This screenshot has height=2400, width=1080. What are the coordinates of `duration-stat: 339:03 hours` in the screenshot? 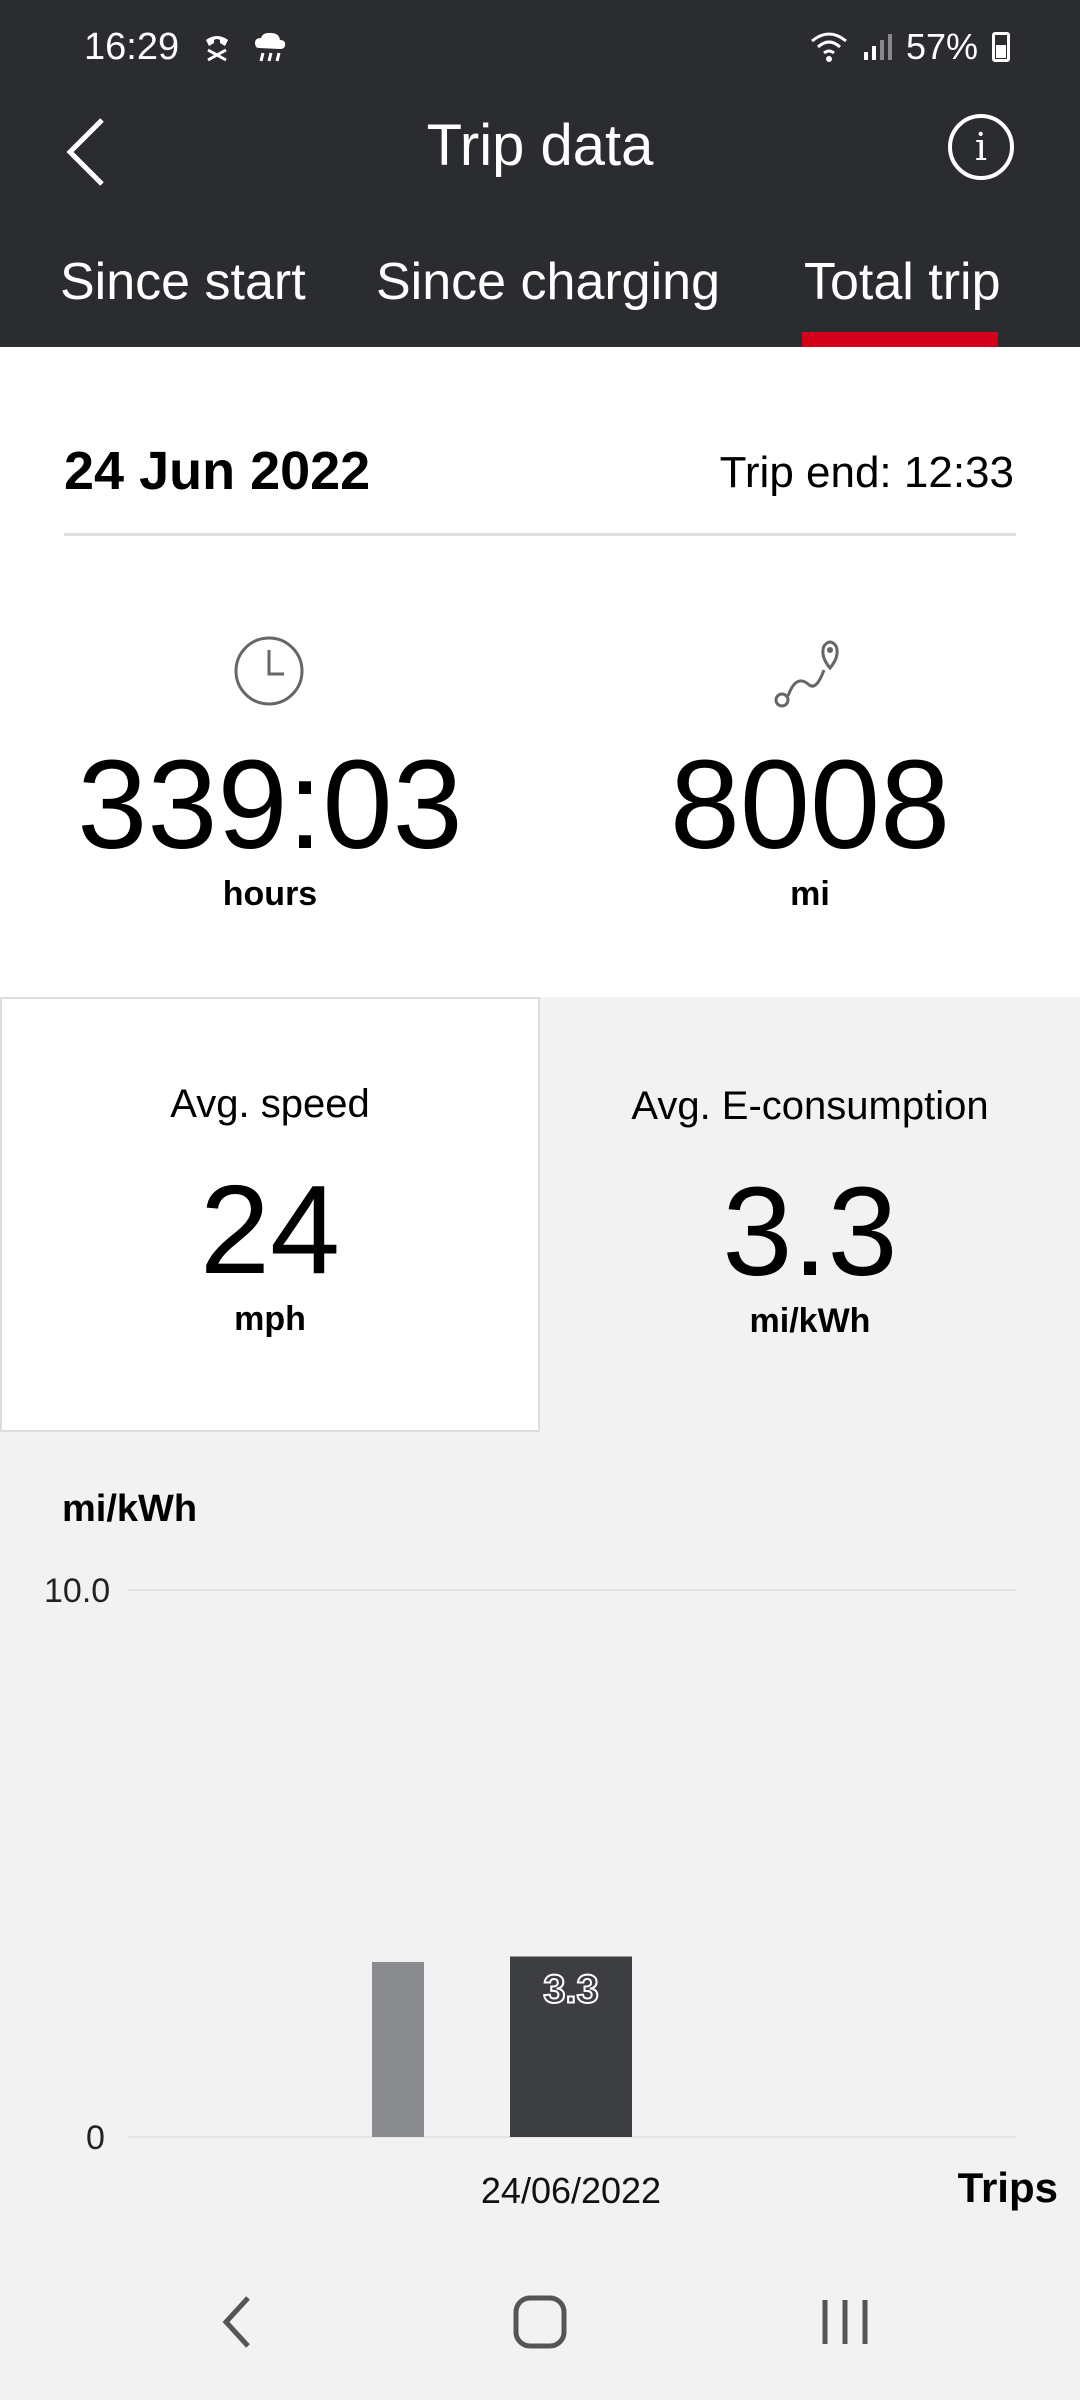 It's located at (270, 824).